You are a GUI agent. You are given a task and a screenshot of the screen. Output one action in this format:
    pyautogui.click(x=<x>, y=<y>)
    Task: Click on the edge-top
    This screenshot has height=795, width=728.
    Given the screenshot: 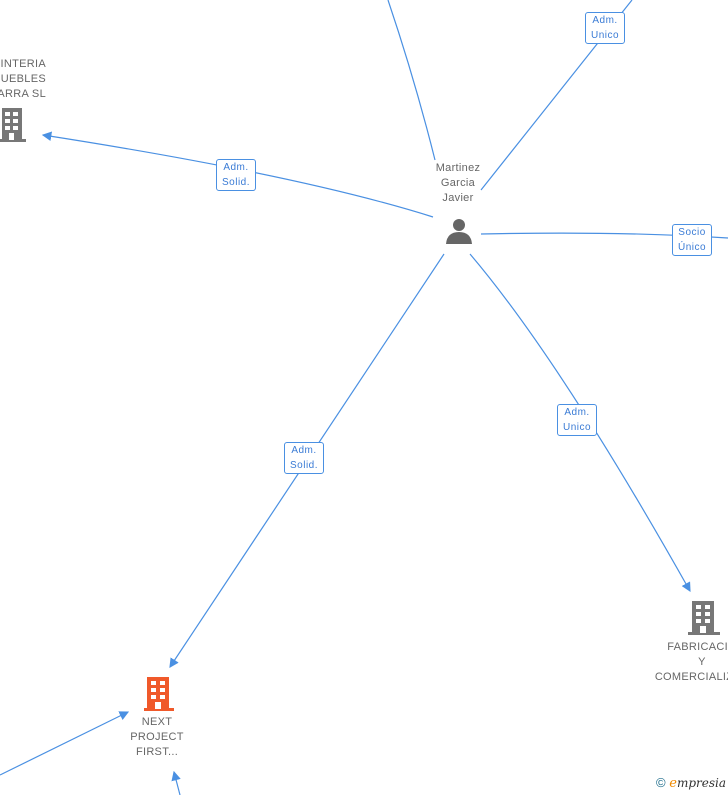 What is the action you would take?
    pyautogui.click(x=411, y=80)
    